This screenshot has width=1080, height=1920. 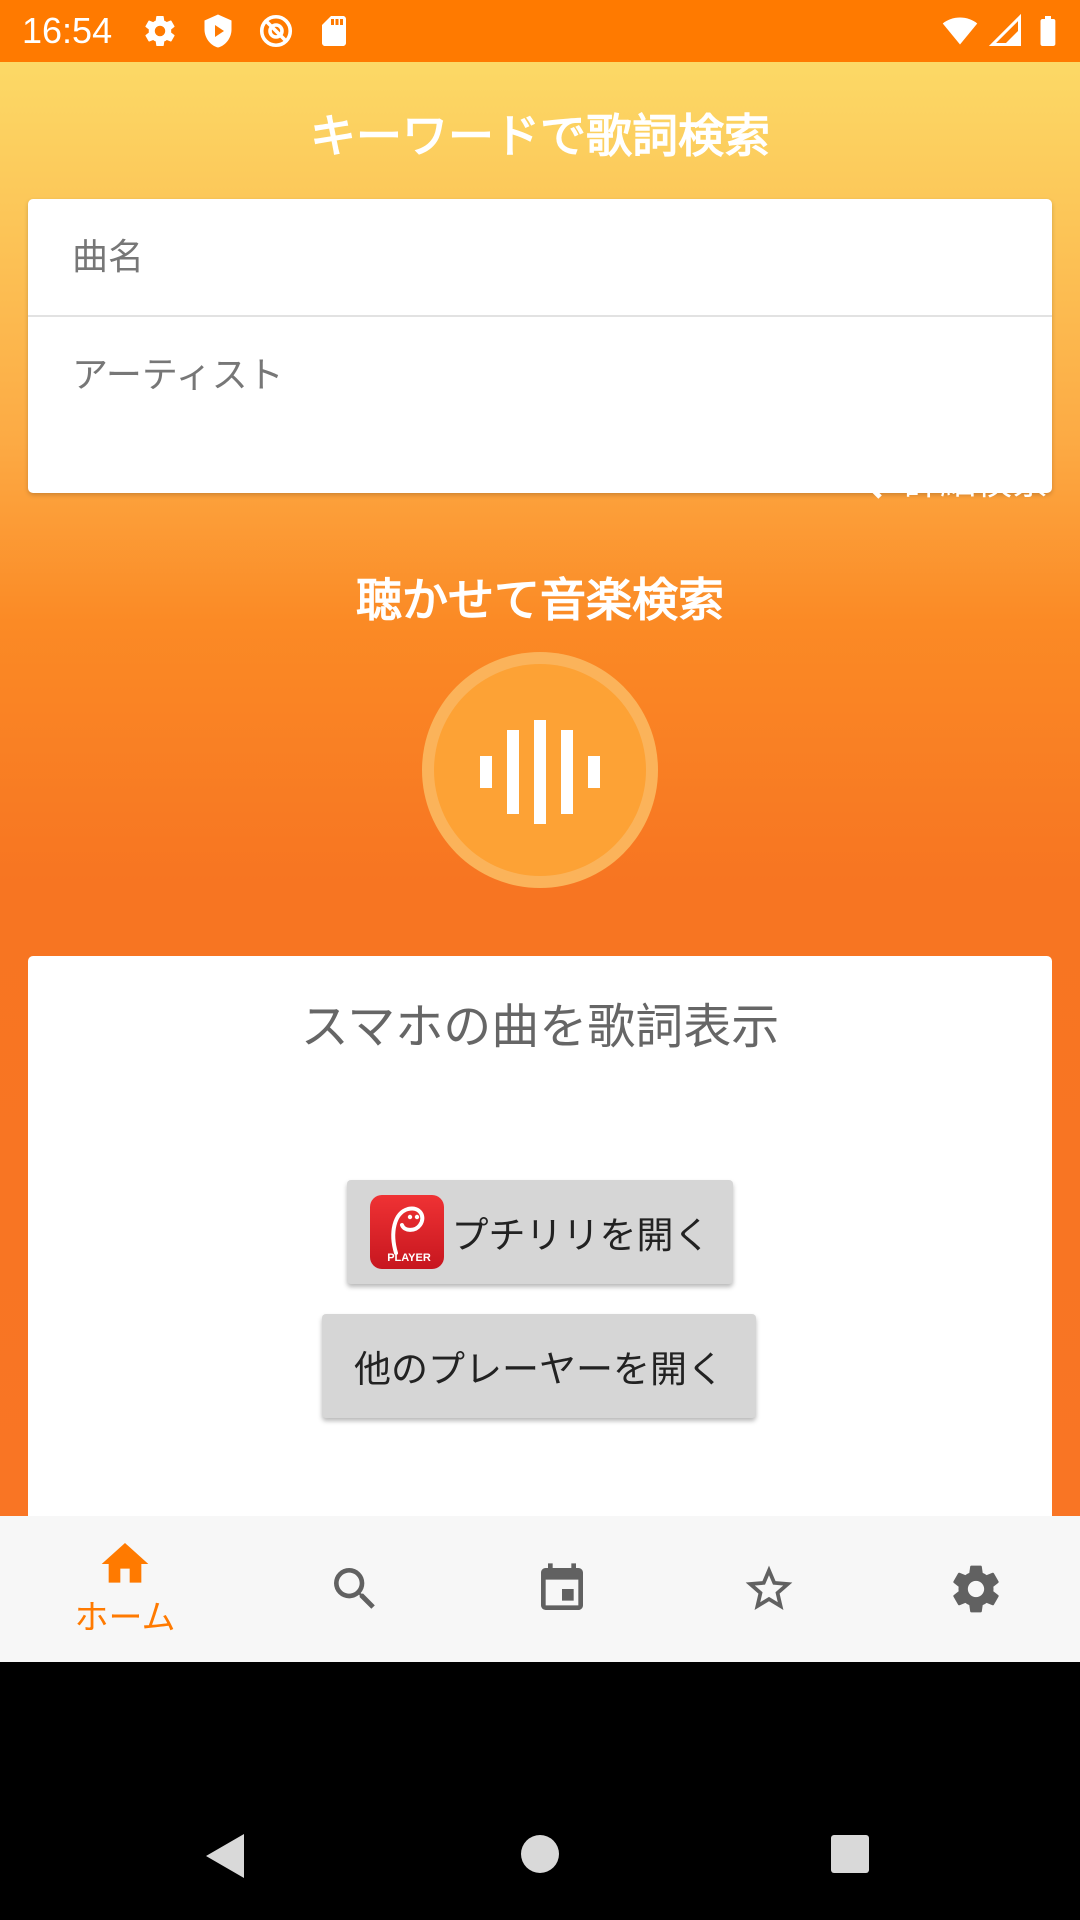 I want to click on listen-search-button, so click(x=540, y=770).